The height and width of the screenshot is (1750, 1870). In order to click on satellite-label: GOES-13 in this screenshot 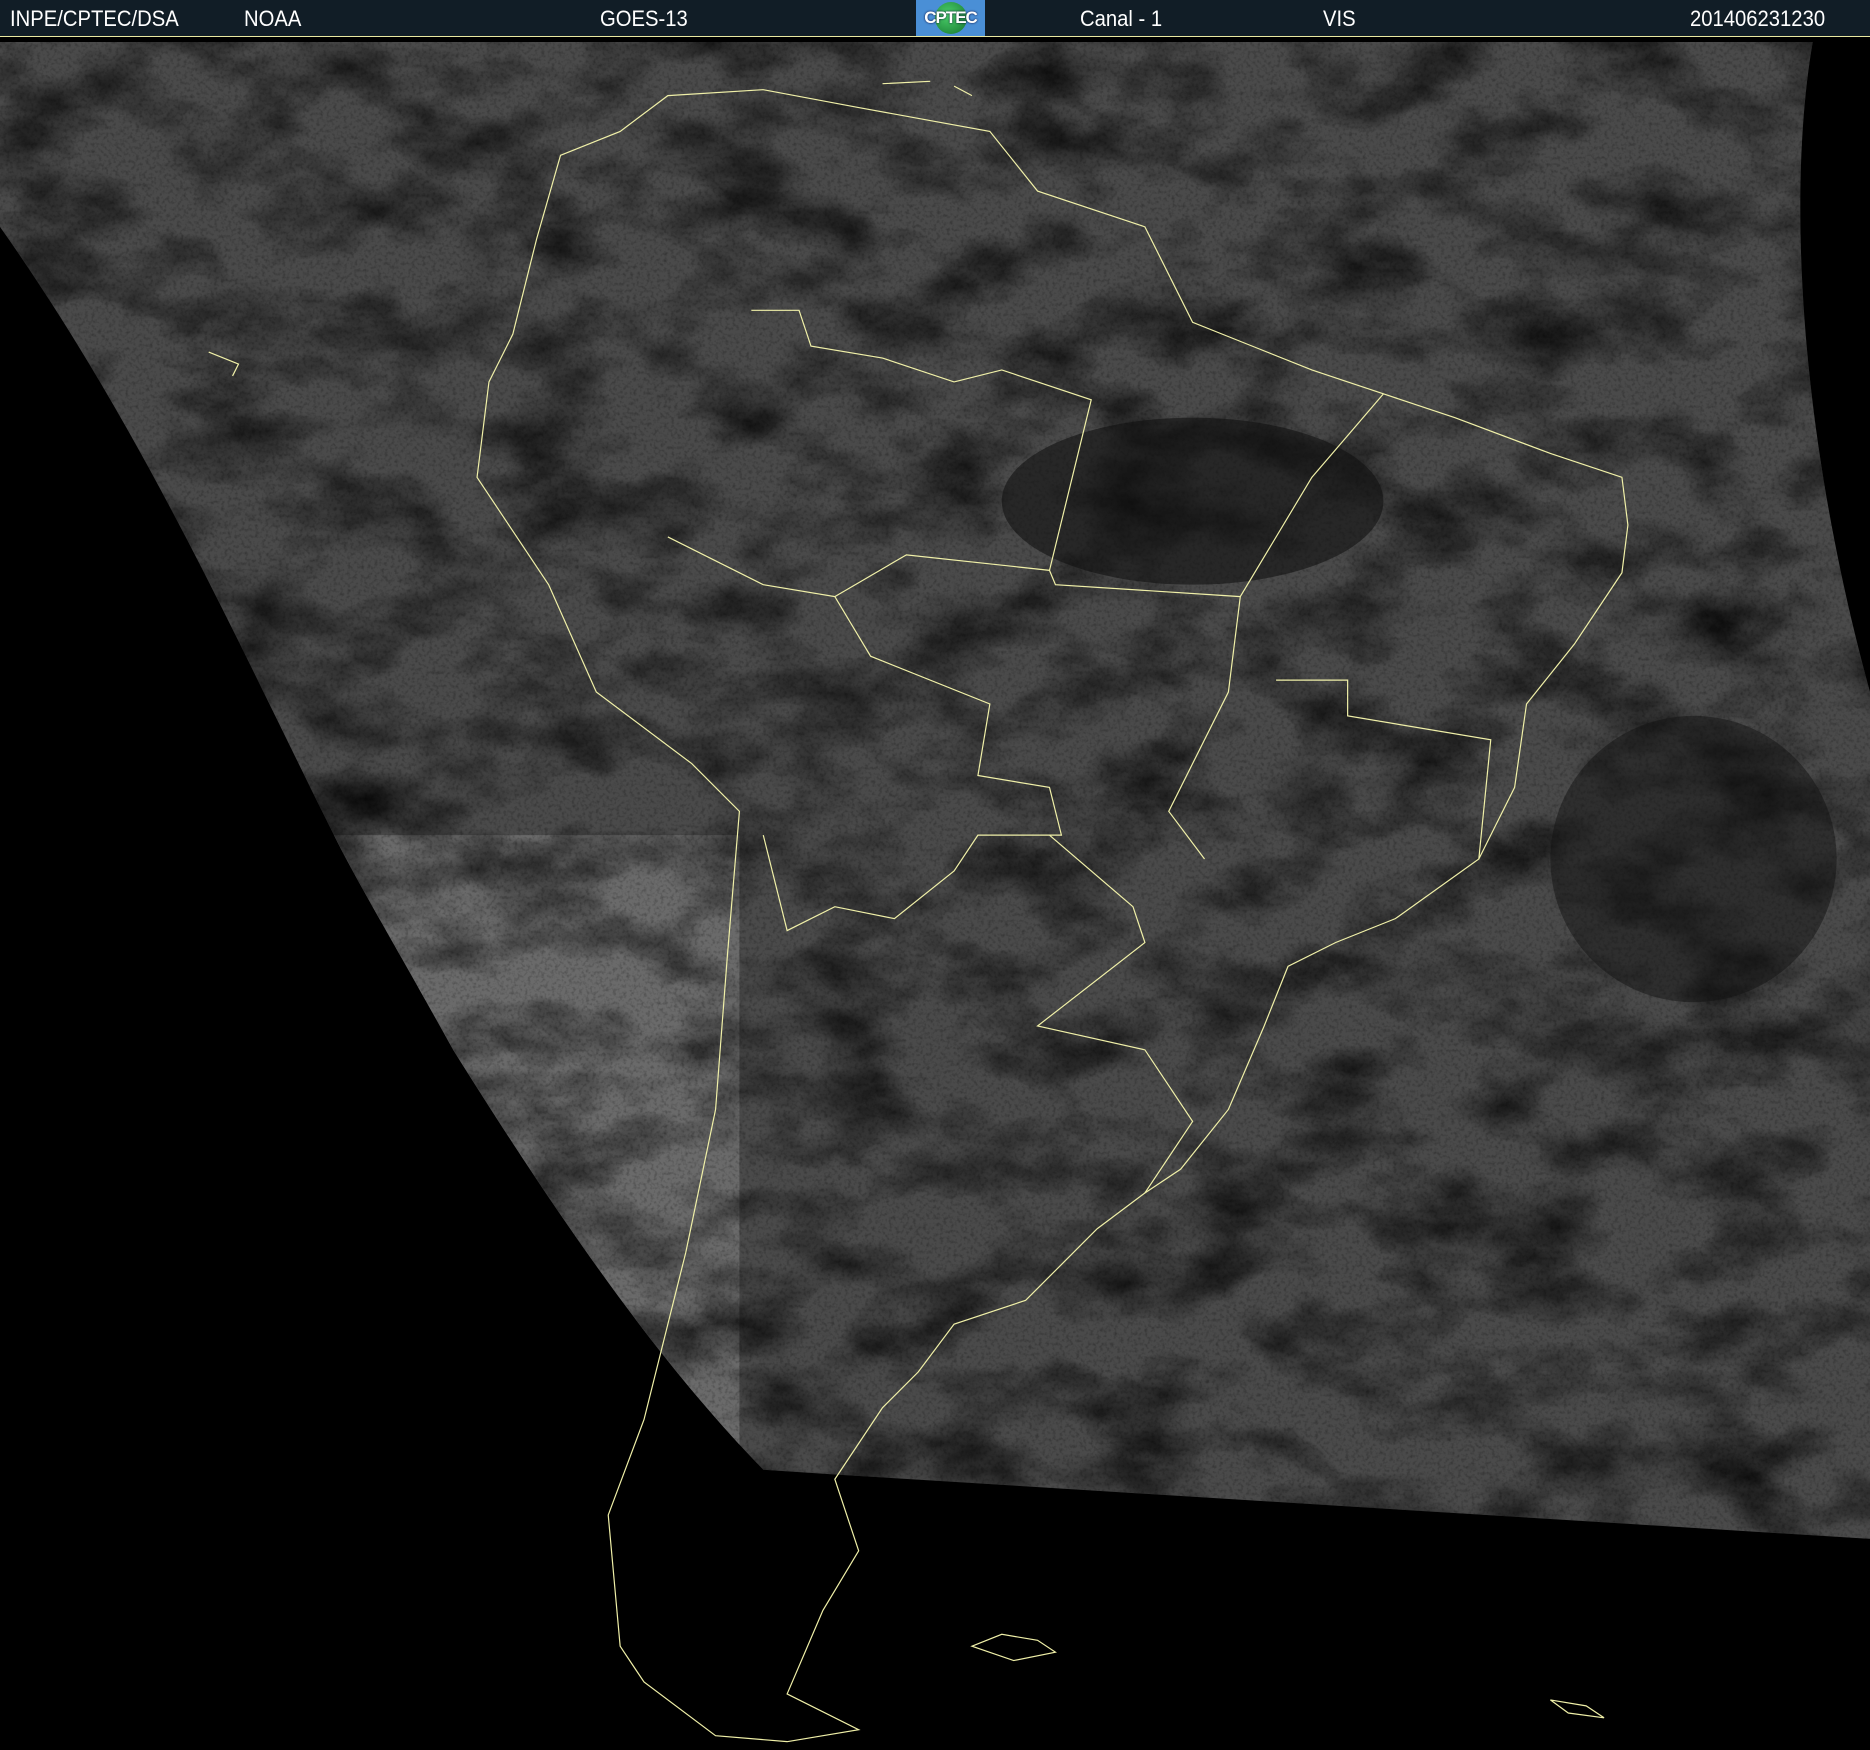, I will do `click(644, 18)`.